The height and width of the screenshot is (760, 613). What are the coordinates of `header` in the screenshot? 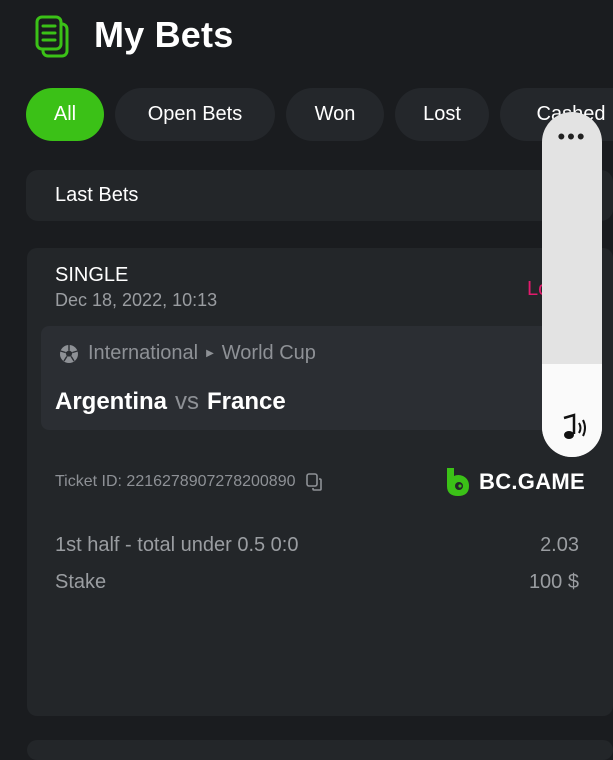 It's located at (54, 37).